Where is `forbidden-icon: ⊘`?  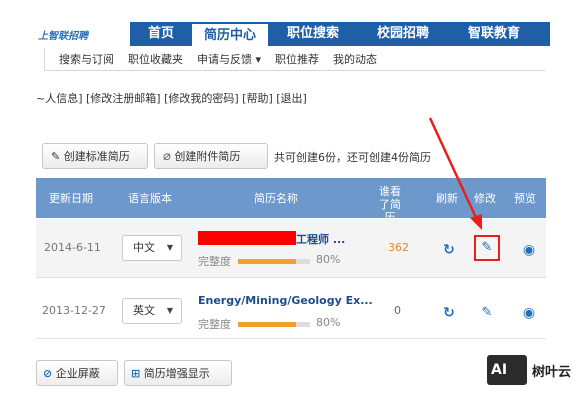 forbidden-icon: ⊘ is located at coordinates (48, 373).